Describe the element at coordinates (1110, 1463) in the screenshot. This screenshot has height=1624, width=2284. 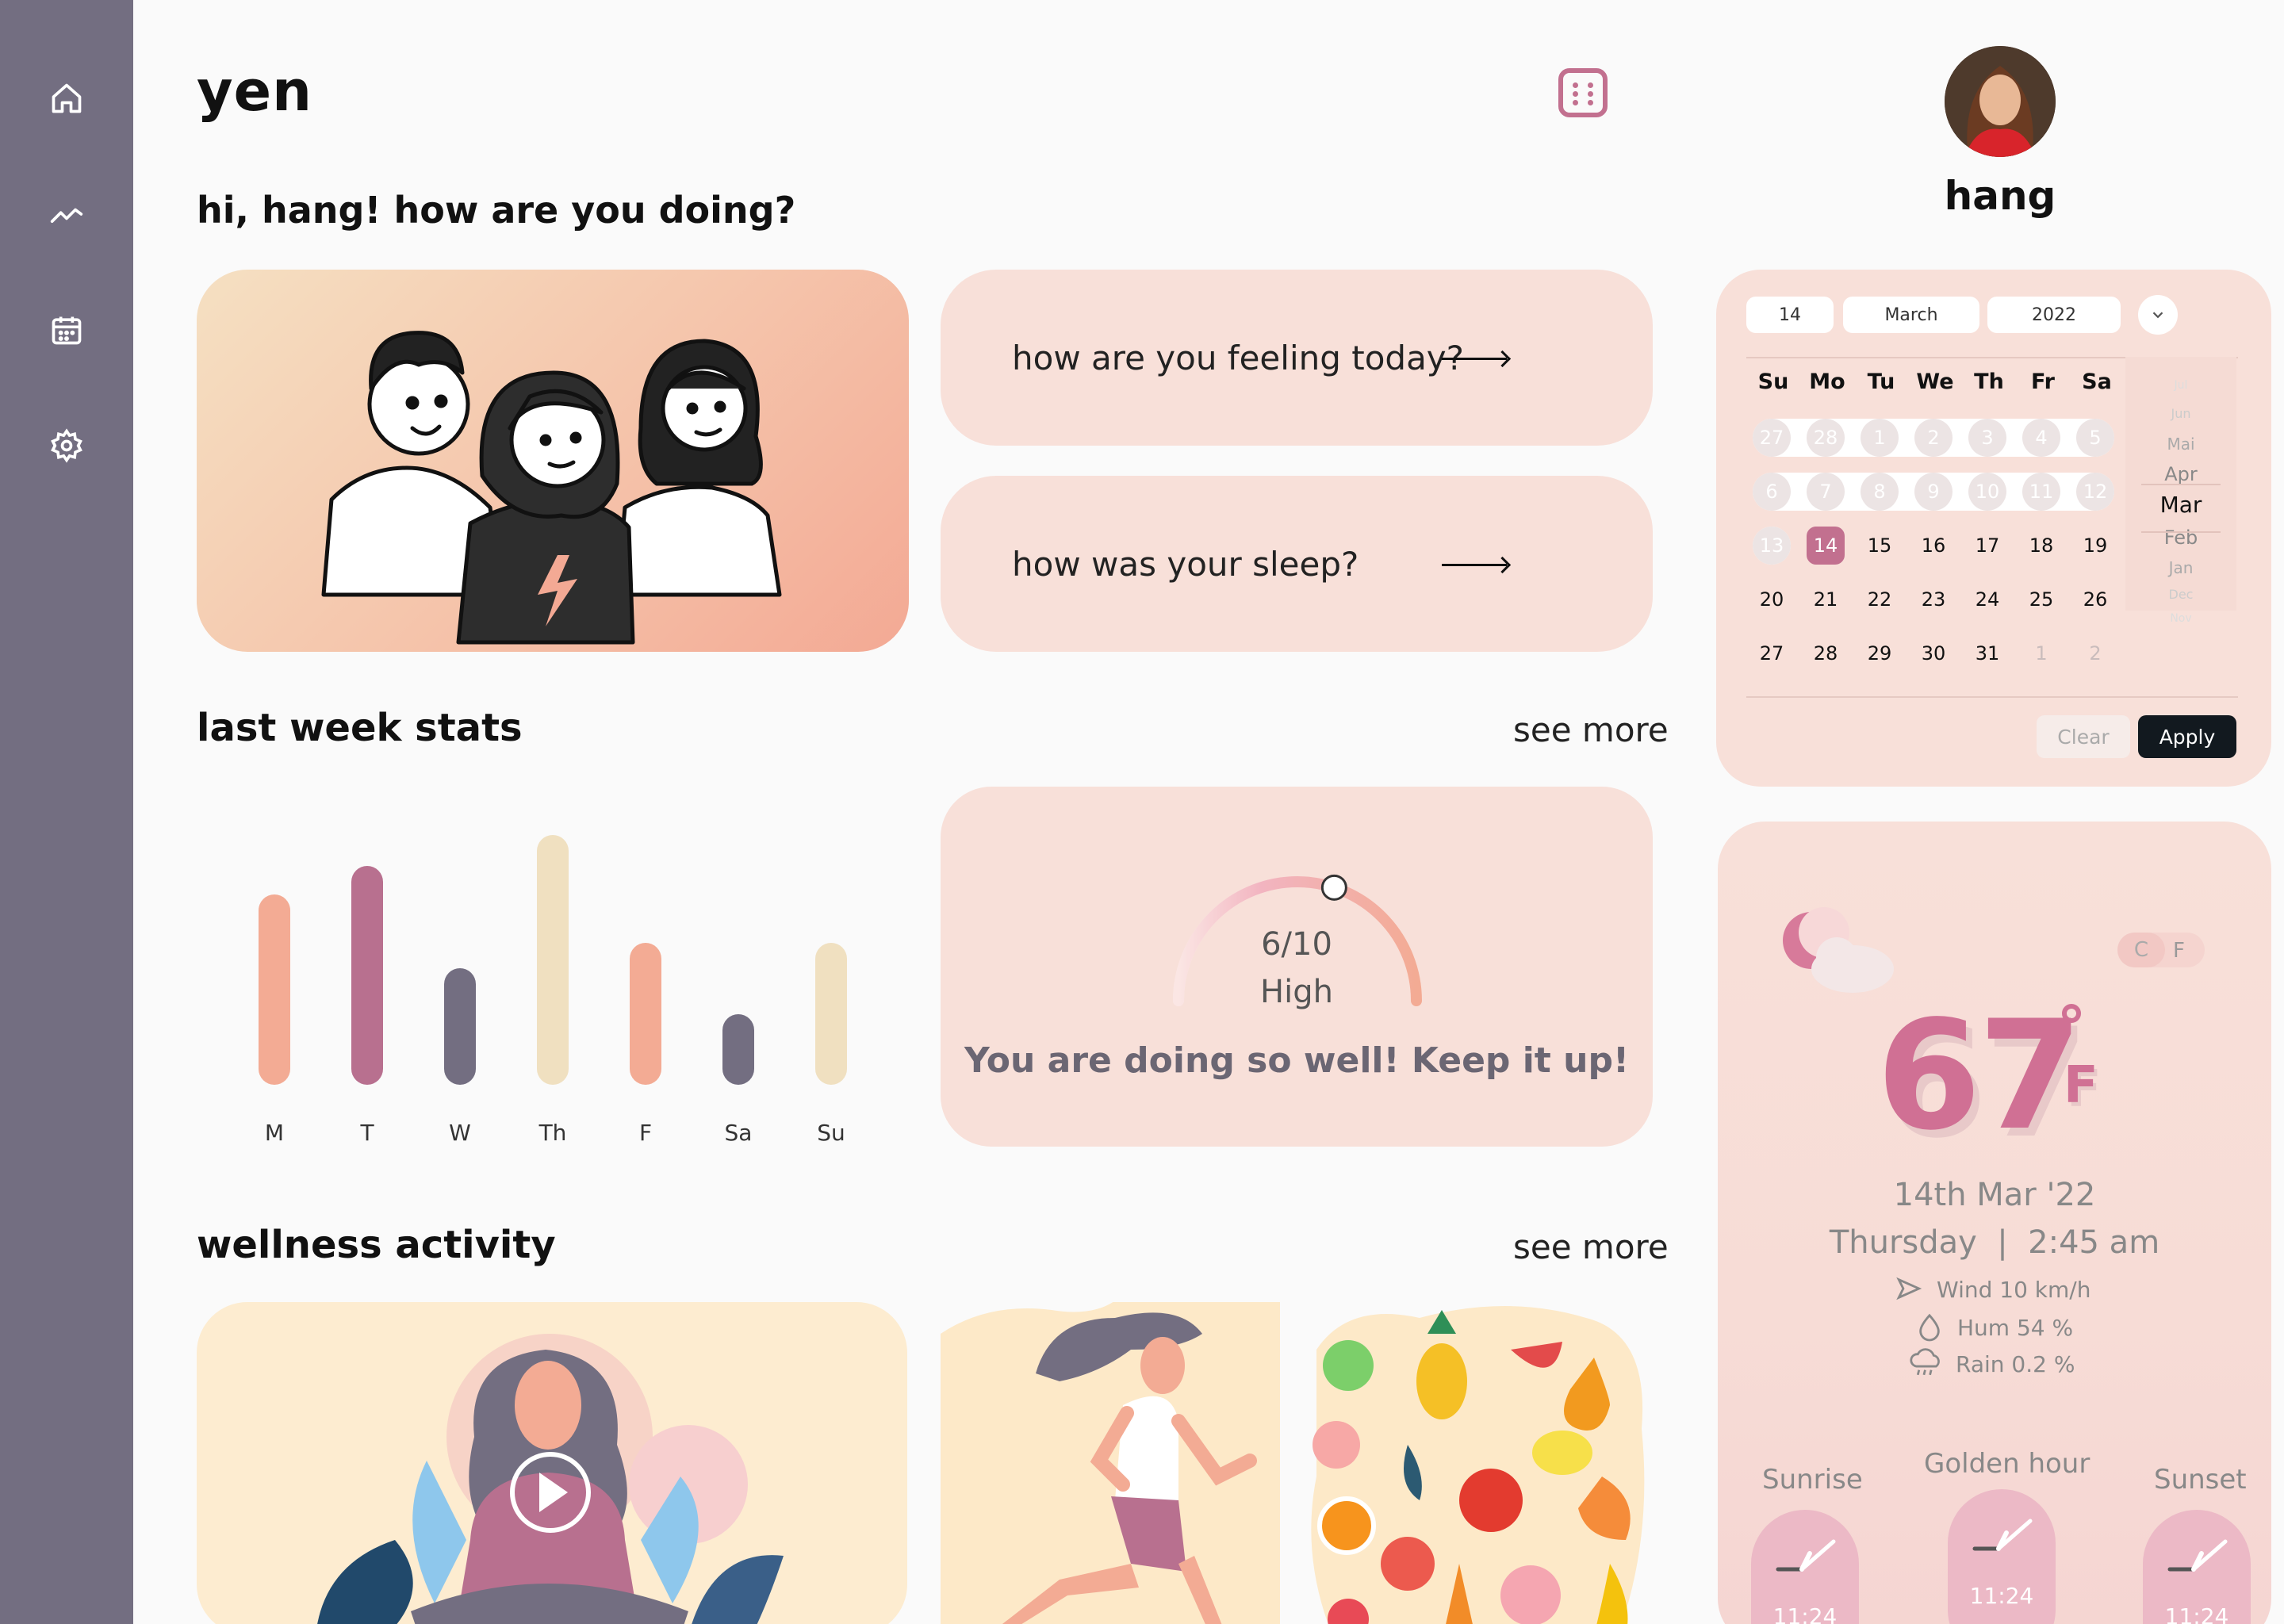
I see `running-activity-card` at that location.